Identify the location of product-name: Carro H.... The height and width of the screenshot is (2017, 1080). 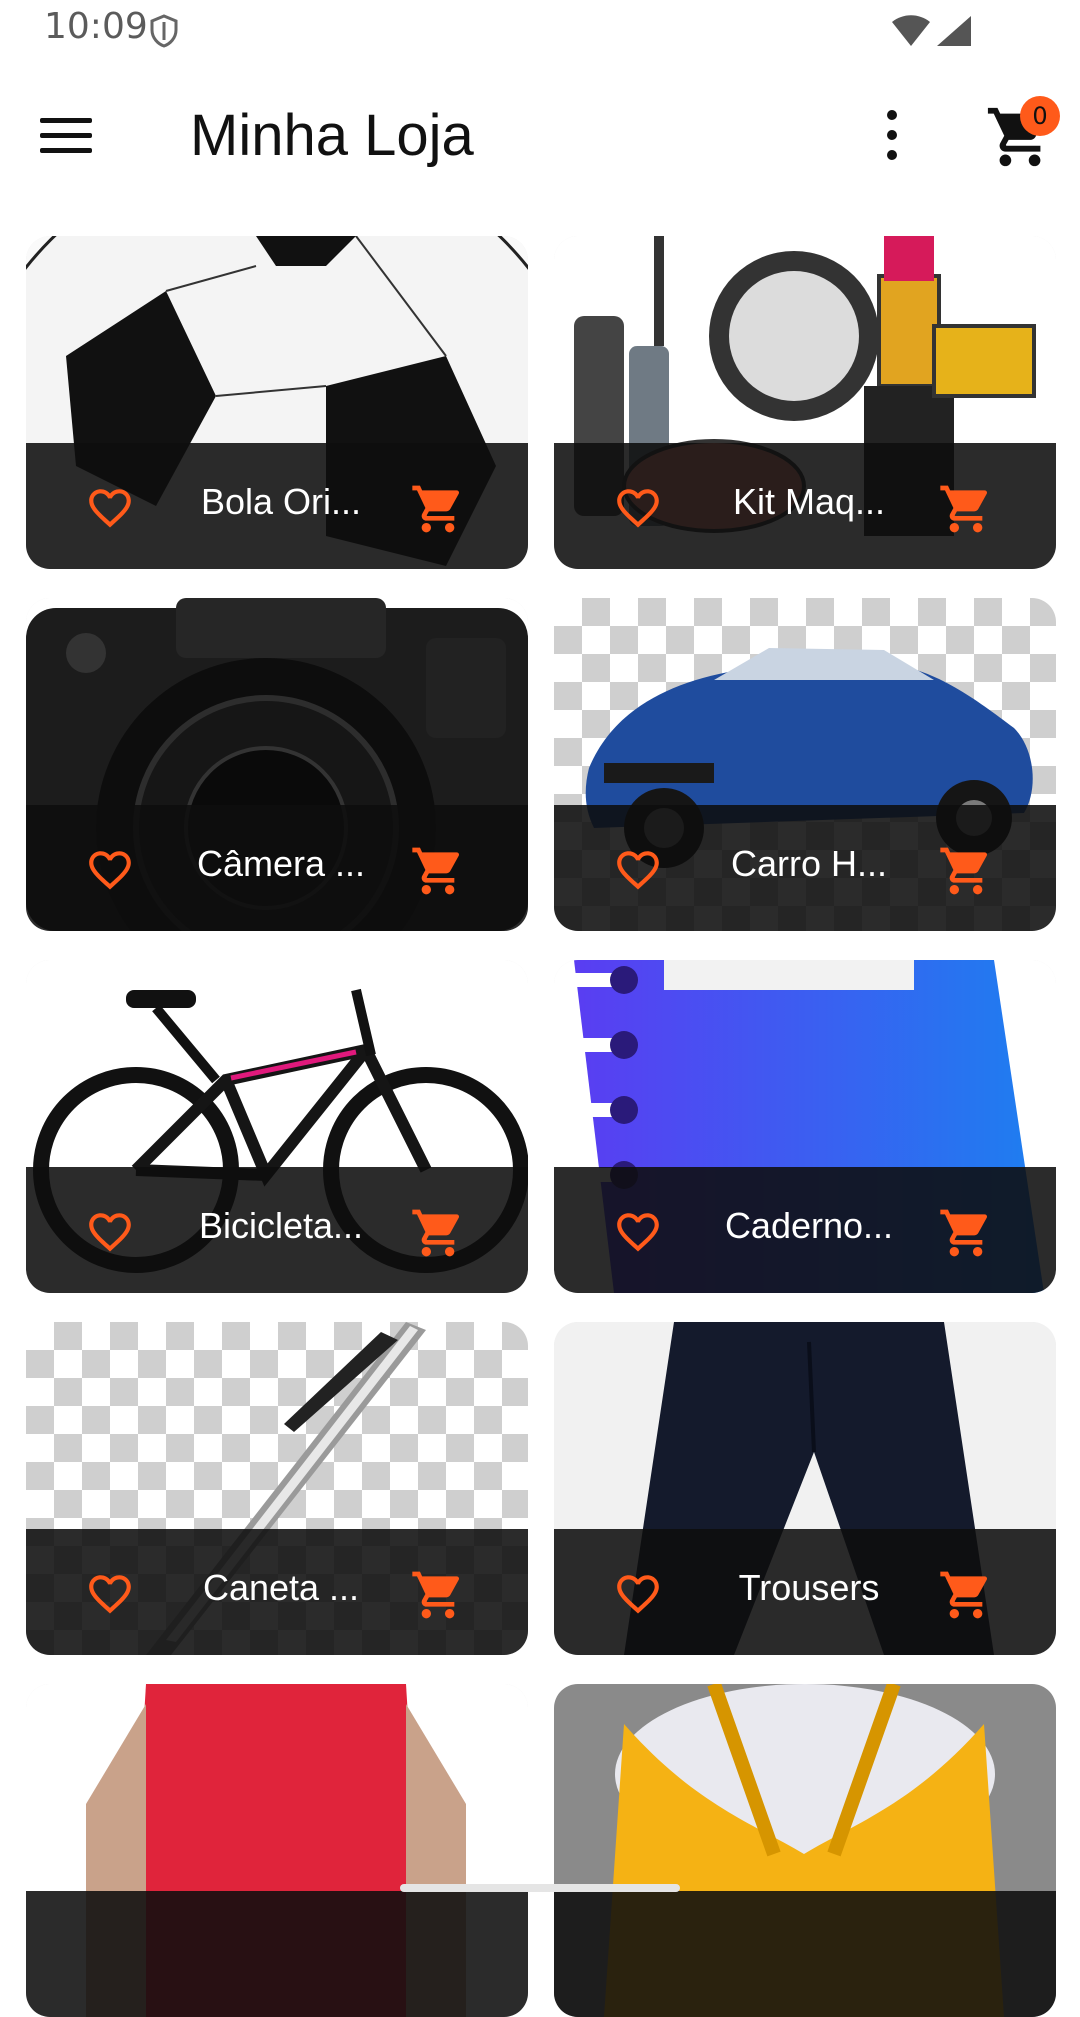
(809, 863).